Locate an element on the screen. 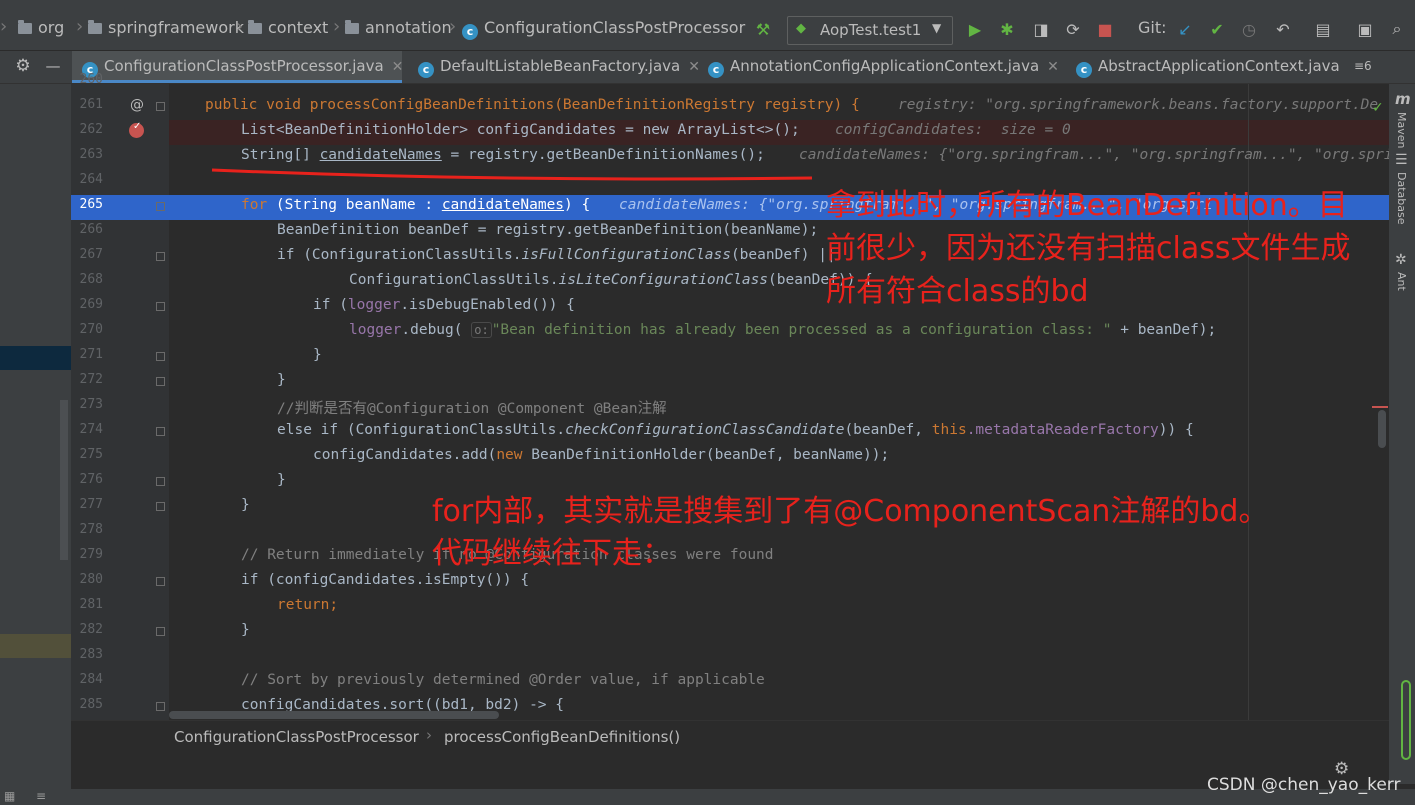 The width and height of the screenshot is (1415, 805). line-number: 276 is located at coordinates (87, 479).